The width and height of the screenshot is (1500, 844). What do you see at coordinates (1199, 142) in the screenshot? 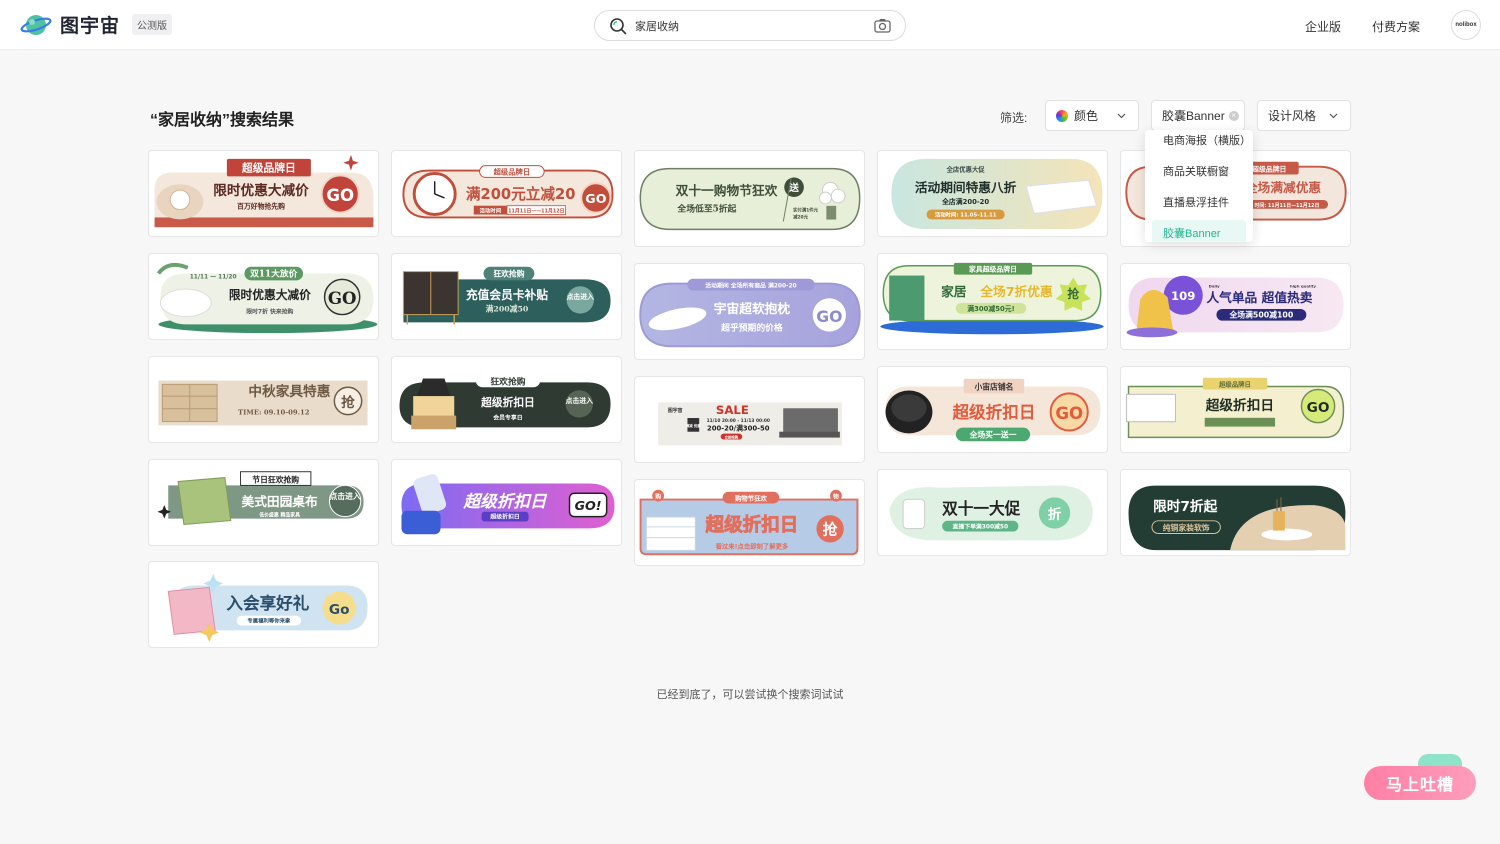
I see `dropdown-option: 电商海报（横版）` at bounding box center [1199, 142].